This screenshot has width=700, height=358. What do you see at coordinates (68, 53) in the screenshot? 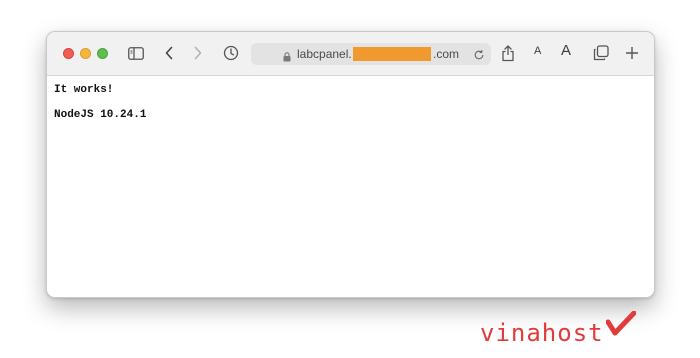
I see `close-window-button` at bounding box center [68, 53].